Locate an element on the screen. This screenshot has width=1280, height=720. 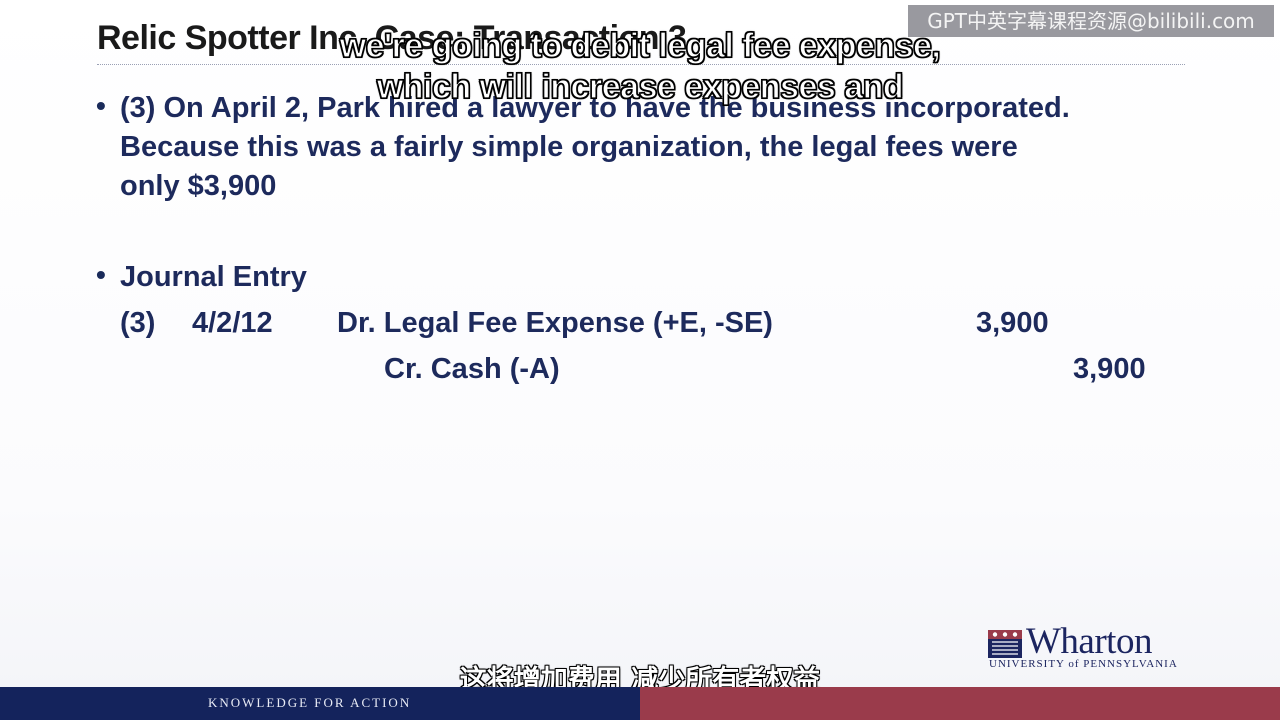
bullet-text-line: only $3,900 is located at coordinates (198, 186).